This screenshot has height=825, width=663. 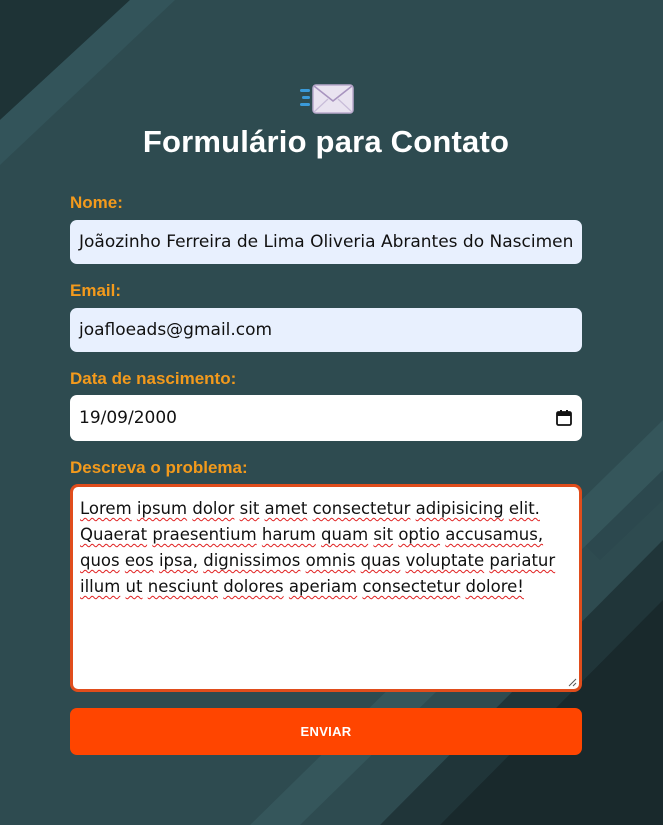 I want to click on problem-word: voluptate, so click(x=445, y=560).